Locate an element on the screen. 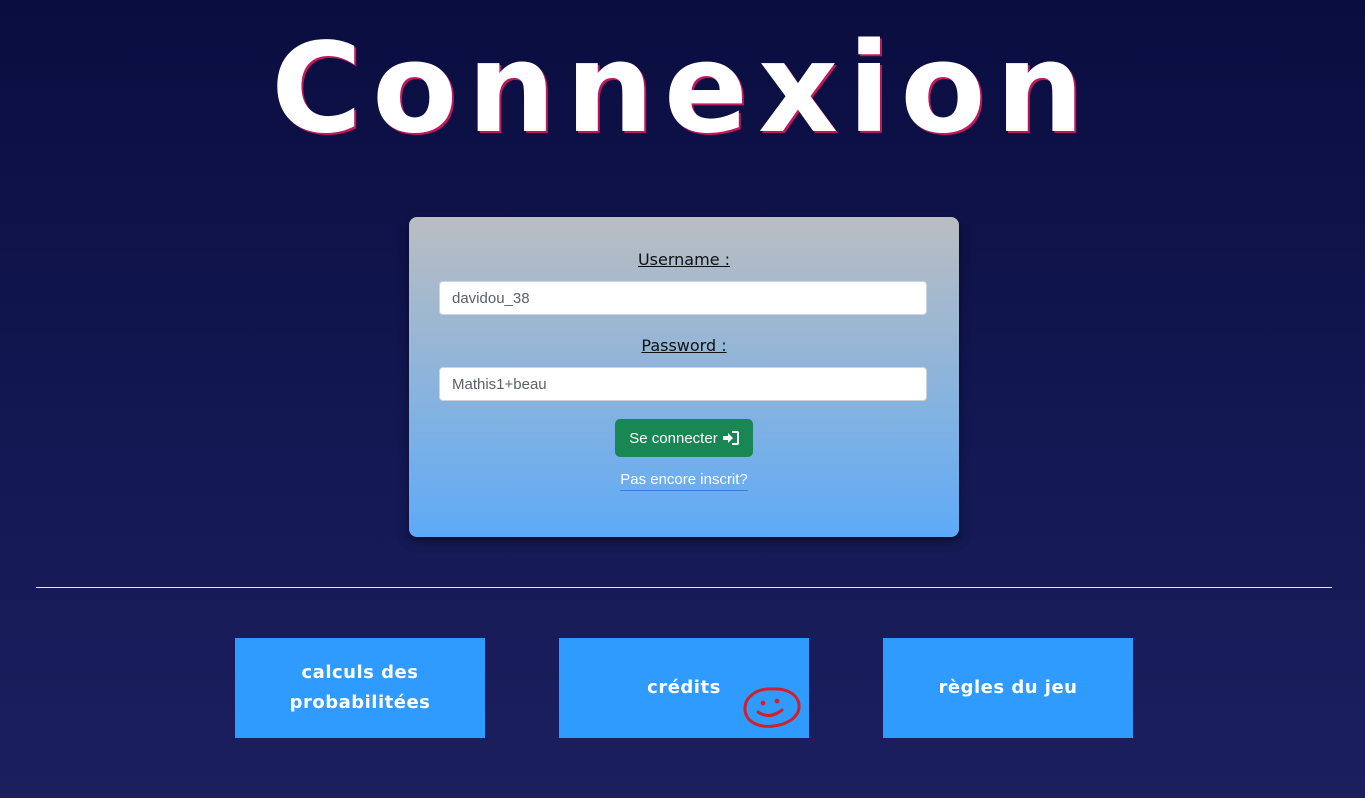 Image resolution: width=1365 pixels, height=798 pixels. signup-link: Pas encore inscrit? is located at coordinates (684, 481).